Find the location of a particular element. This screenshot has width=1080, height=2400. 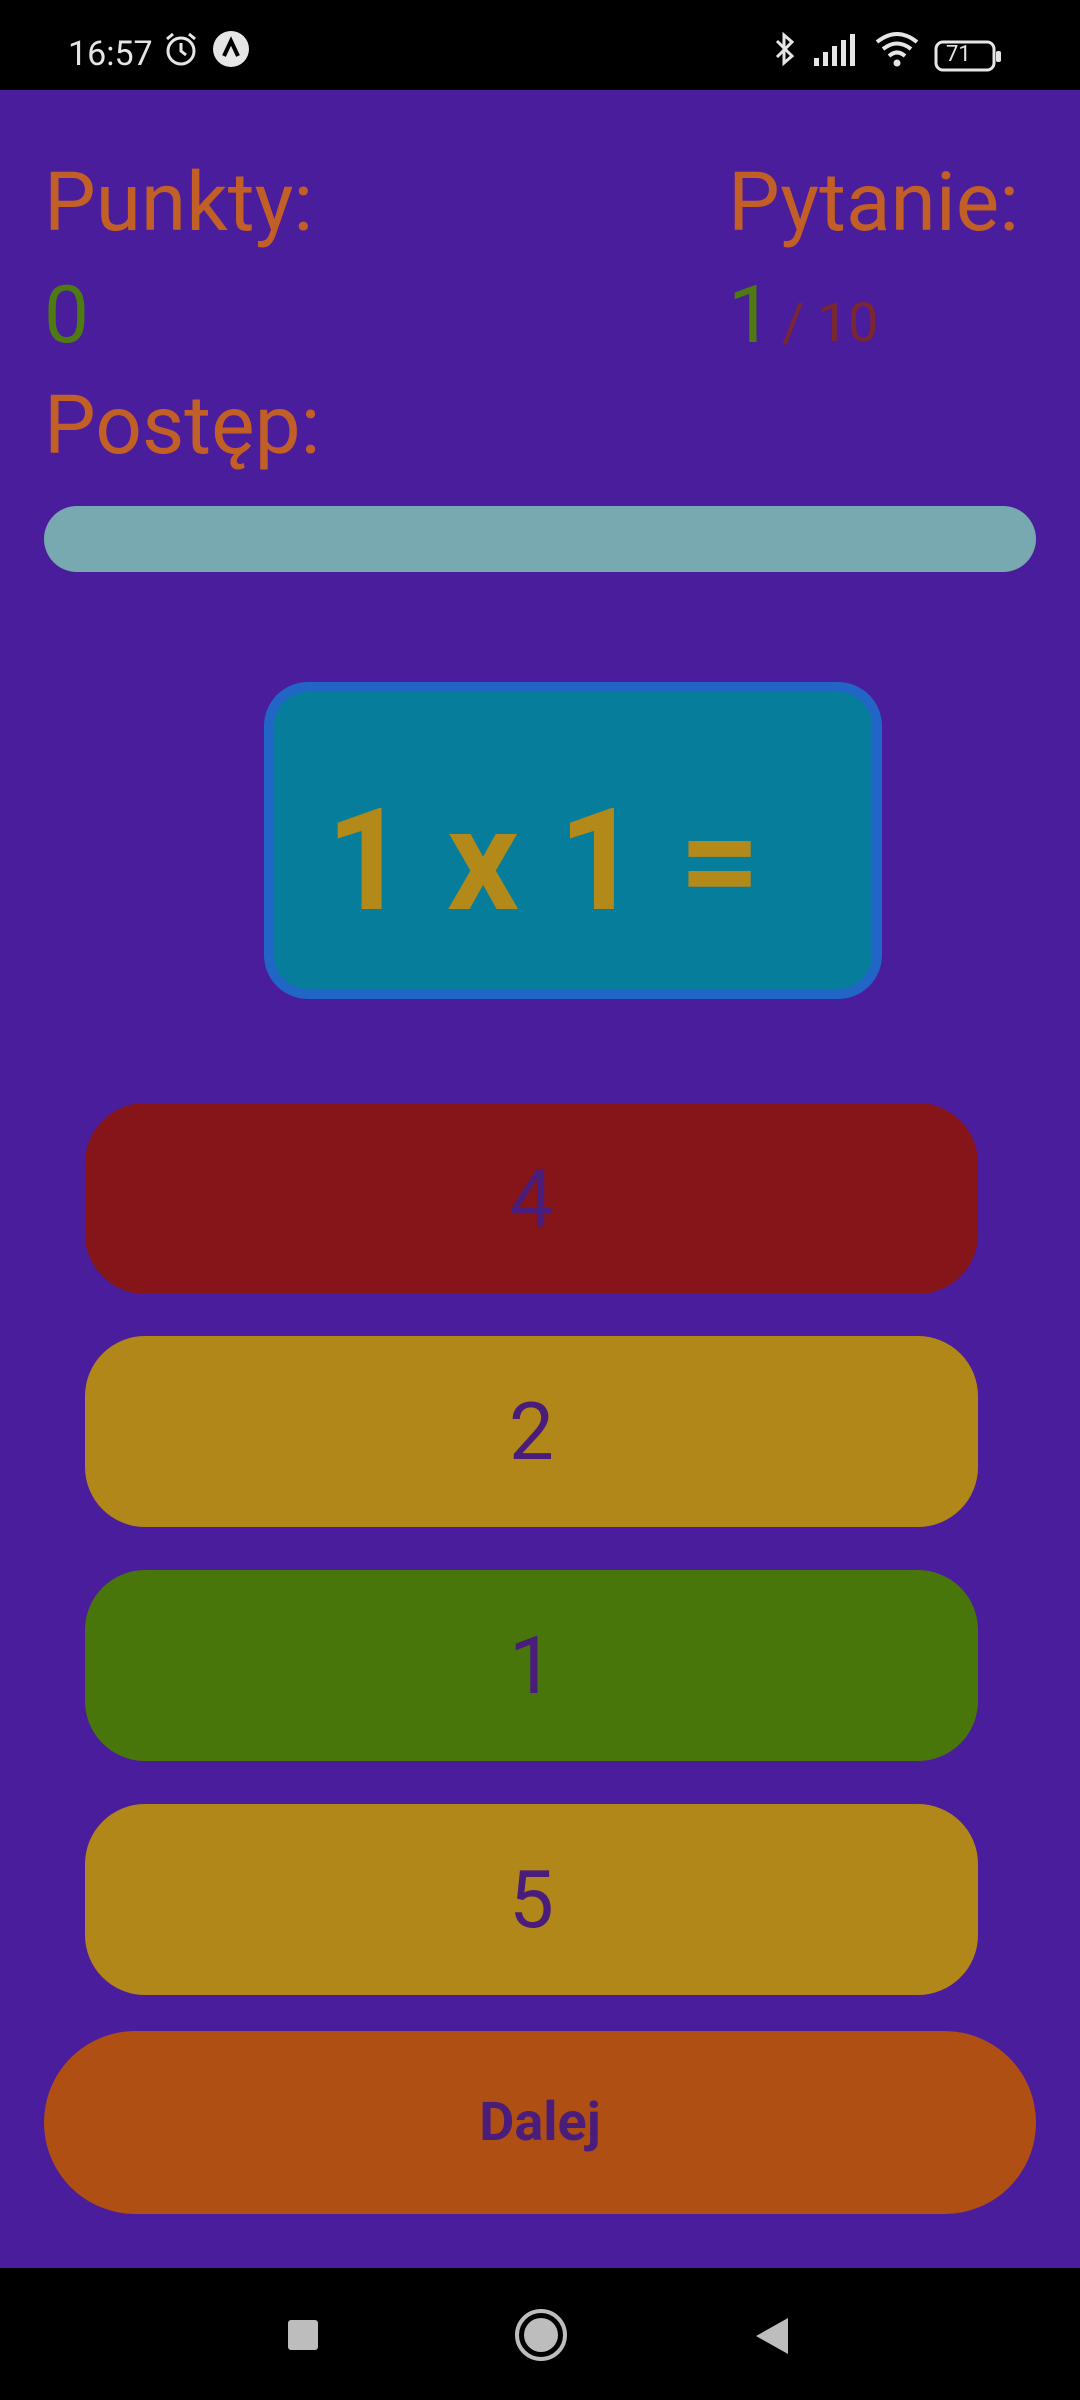

signal-icon is located at coordinates (836, 51).